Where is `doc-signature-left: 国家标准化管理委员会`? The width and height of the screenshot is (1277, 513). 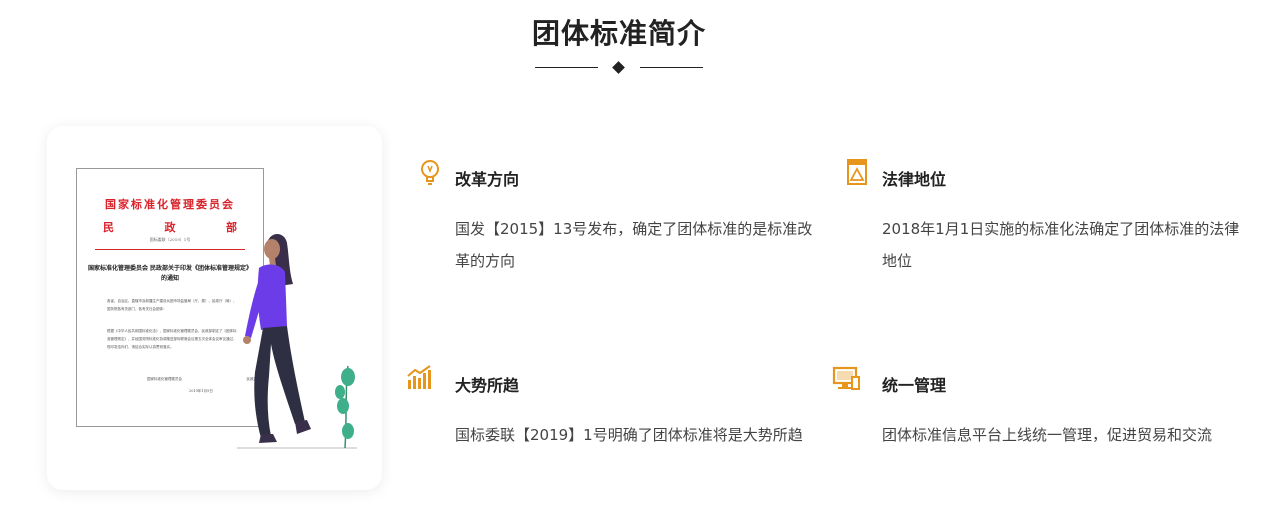 doc-signature-left: 国家标准化管理委员会 is located at coordinates (164, 379).